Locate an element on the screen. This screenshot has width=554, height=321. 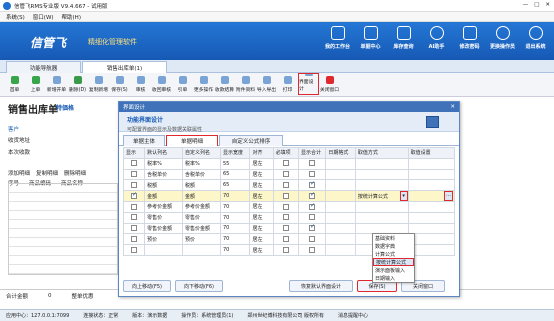
minimize-button: — is located at coordinates (526, 5).